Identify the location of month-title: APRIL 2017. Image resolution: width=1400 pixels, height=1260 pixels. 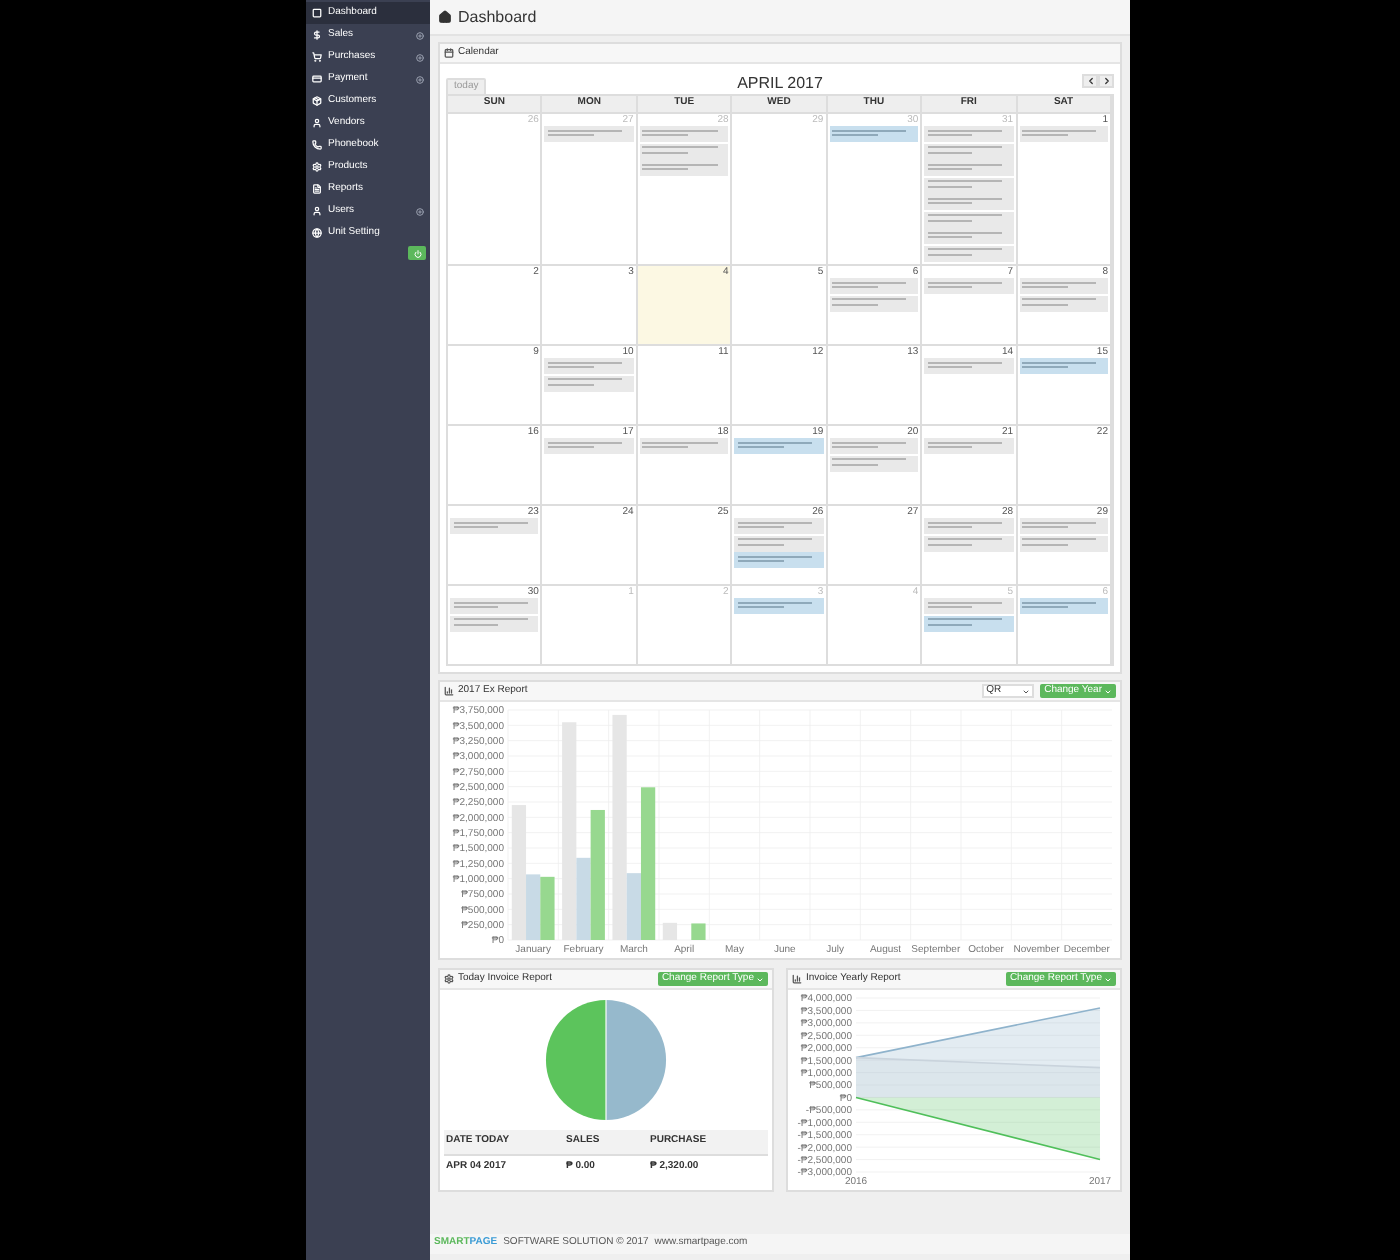
(780, 83).